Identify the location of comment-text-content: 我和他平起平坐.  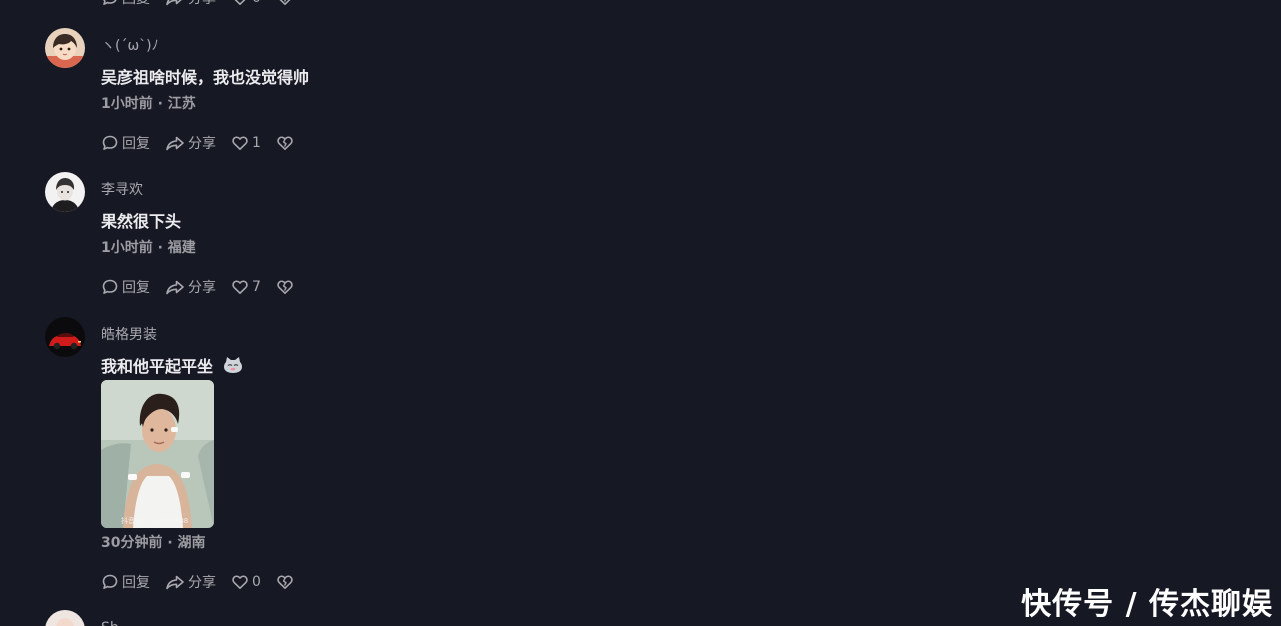
(157, 366).